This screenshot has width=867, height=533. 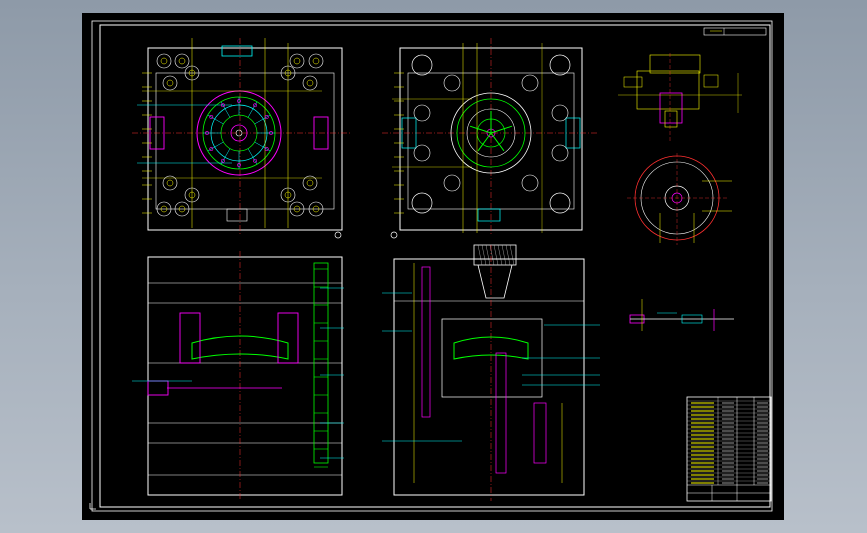 What do you see at coordinates (238, 376) in the screenshot?
I see `section-a` at bounding box center [238, 376].